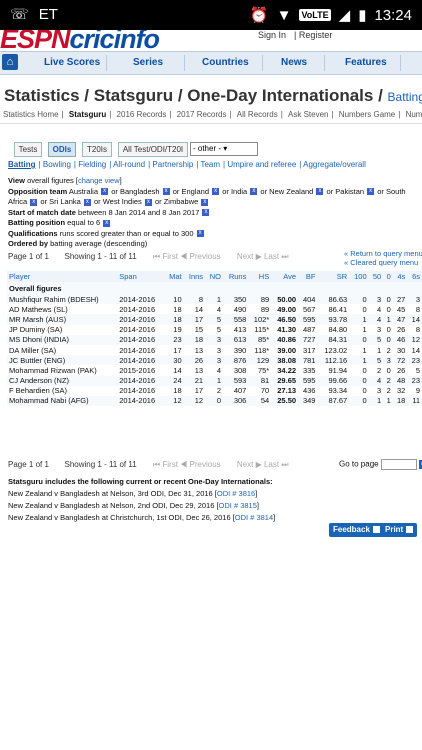 The height and width of the screenshot is (750, 422). What do you see at coordinates (334, 164) in the screenshot?
I see `view-aggregate: Aggregate/overall` at bounding box center [334, 164].